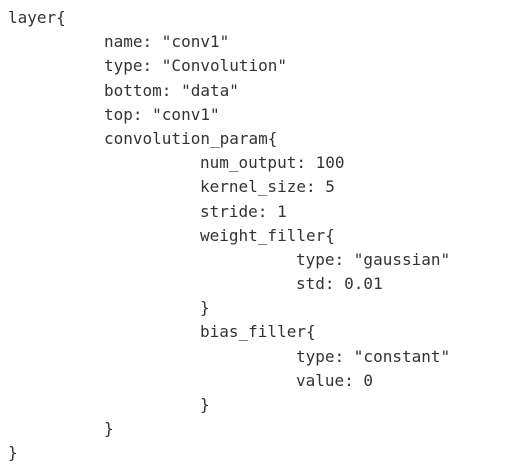 The image size is (515, 474). Describe the element at coordinates (205, 308) in the screenshot. I see `code-line-weight-filler-close: }` at that location.